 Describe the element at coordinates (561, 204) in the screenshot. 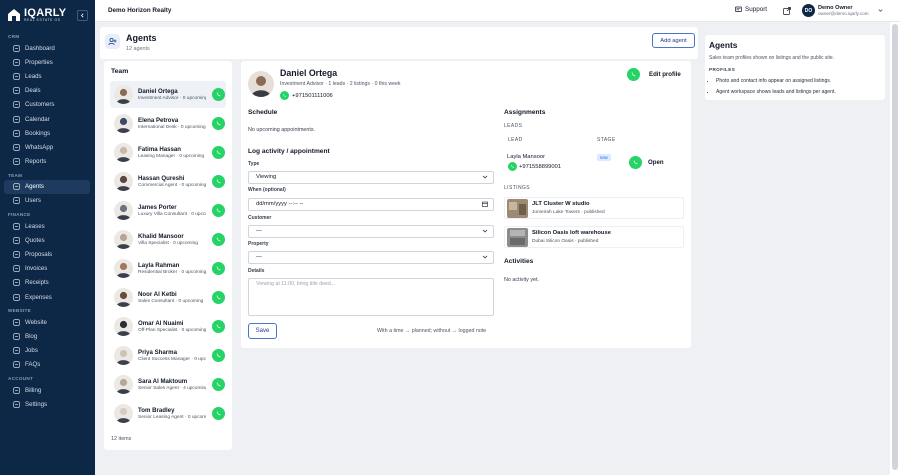

I see `listing-title: JLT Cluster W studio` at that location.